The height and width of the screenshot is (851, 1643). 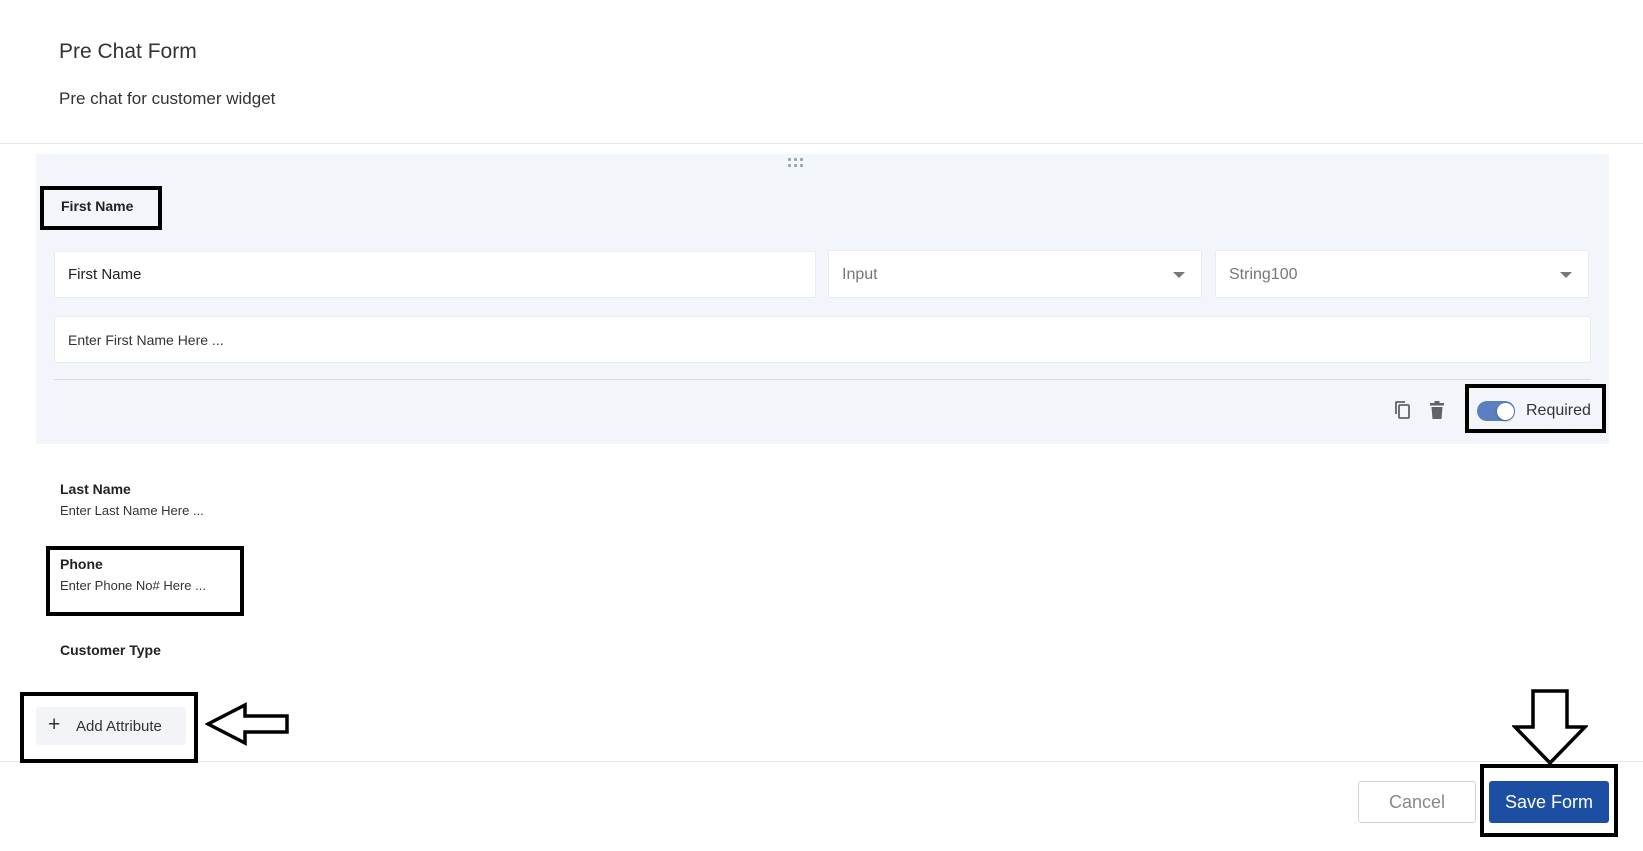 I want to click on field-row-label: Phone, so click(x=81, y=564).